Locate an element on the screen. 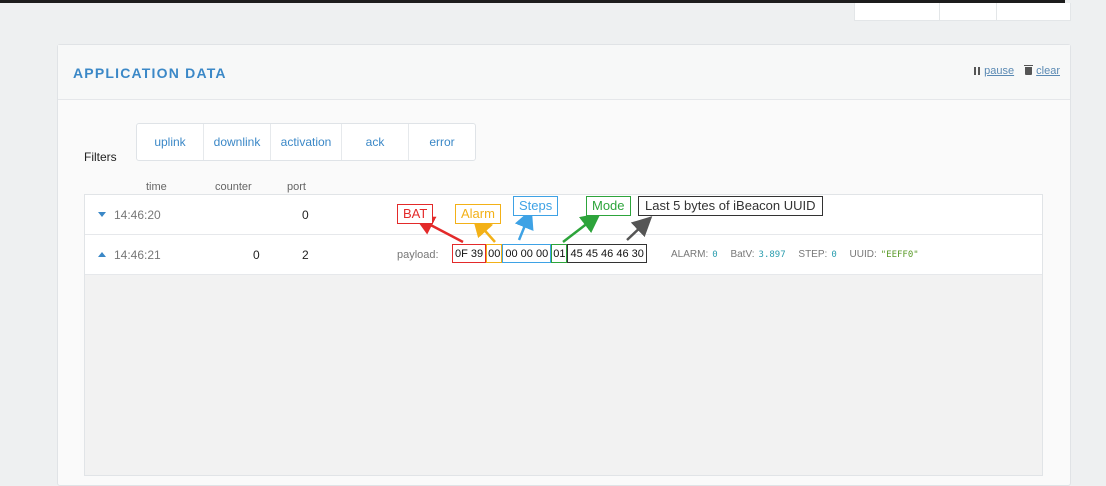 Image resolution: width=1106 pixels, height=486 pixels. top-tab-strip is located at coordinates (962, 12).